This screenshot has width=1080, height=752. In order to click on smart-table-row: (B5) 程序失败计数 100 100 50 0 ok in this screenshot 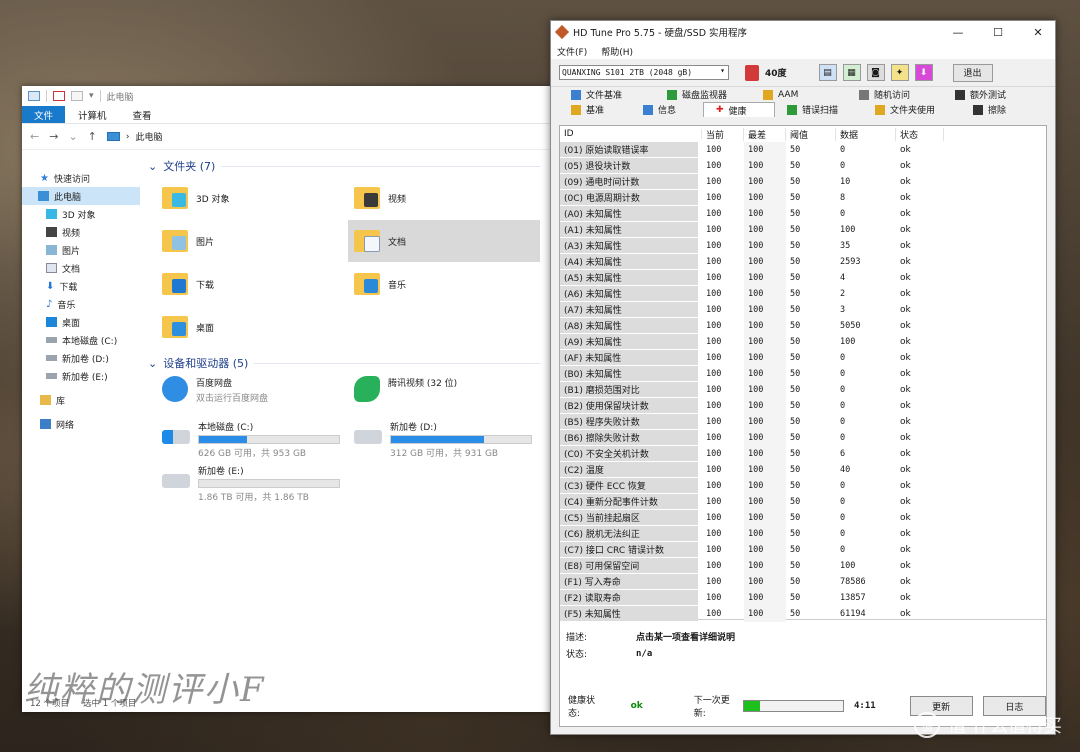, I will do `click(803, 422)`.